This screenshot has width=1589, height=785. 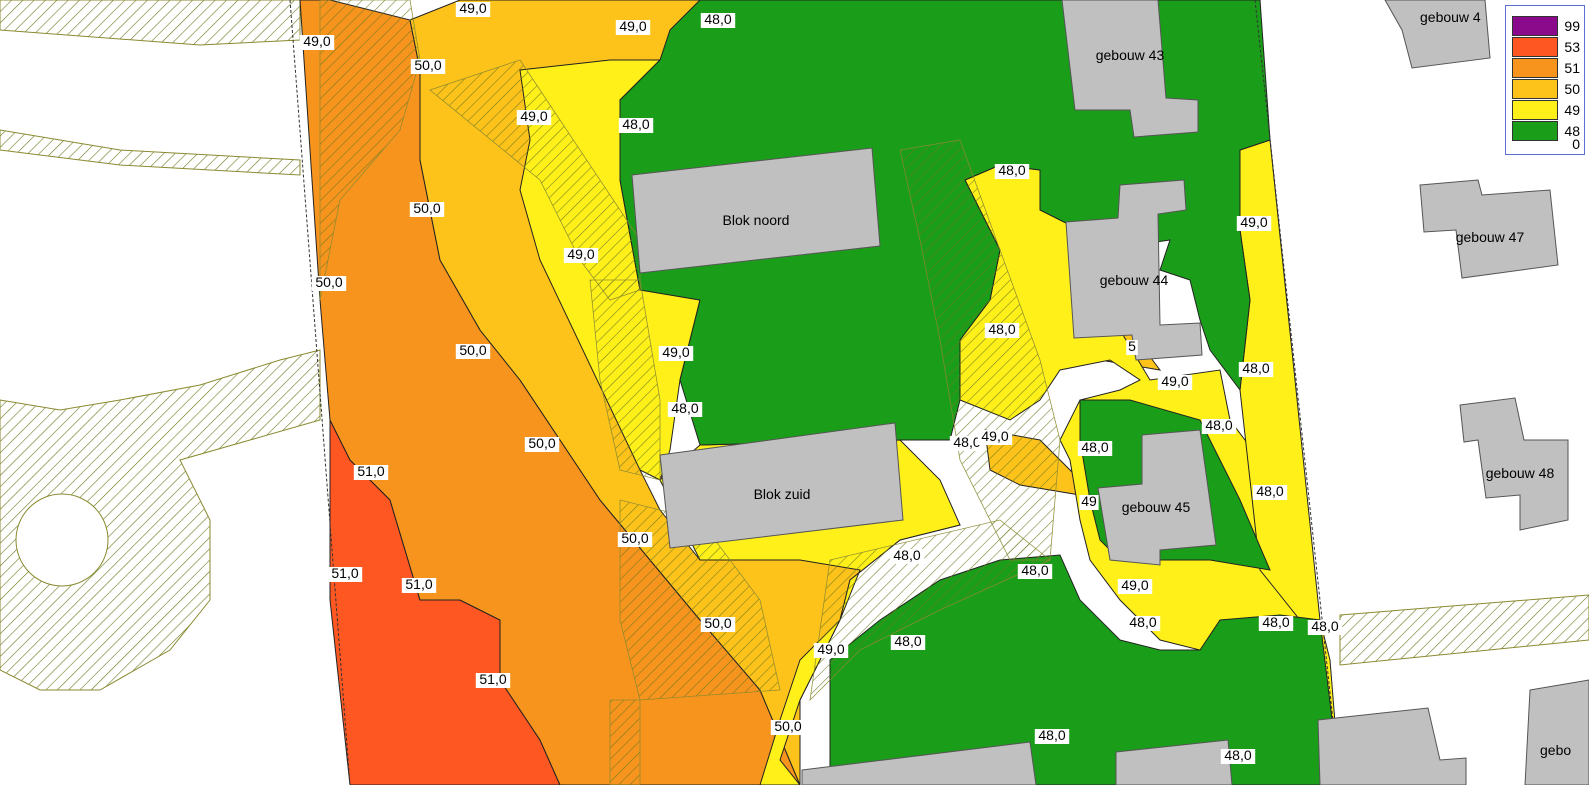 What do you see at coordinates (1556, 732) in the screenshot?
I see `building-edge` at bounding box center [1556, 732].